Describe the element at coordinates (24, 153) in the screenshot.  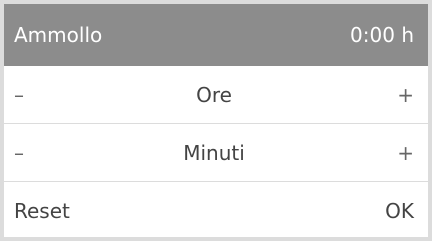
I see `minutes-decrement-button: –` at that location.